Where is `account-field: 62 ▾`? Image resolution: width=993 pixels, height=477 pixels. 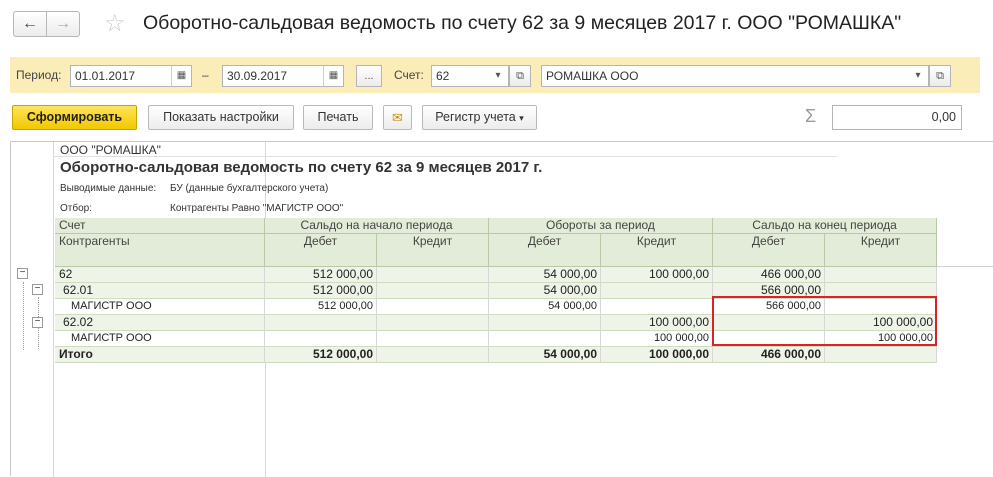
account-field: 62 ▾ is located at coordinates (470, 76).